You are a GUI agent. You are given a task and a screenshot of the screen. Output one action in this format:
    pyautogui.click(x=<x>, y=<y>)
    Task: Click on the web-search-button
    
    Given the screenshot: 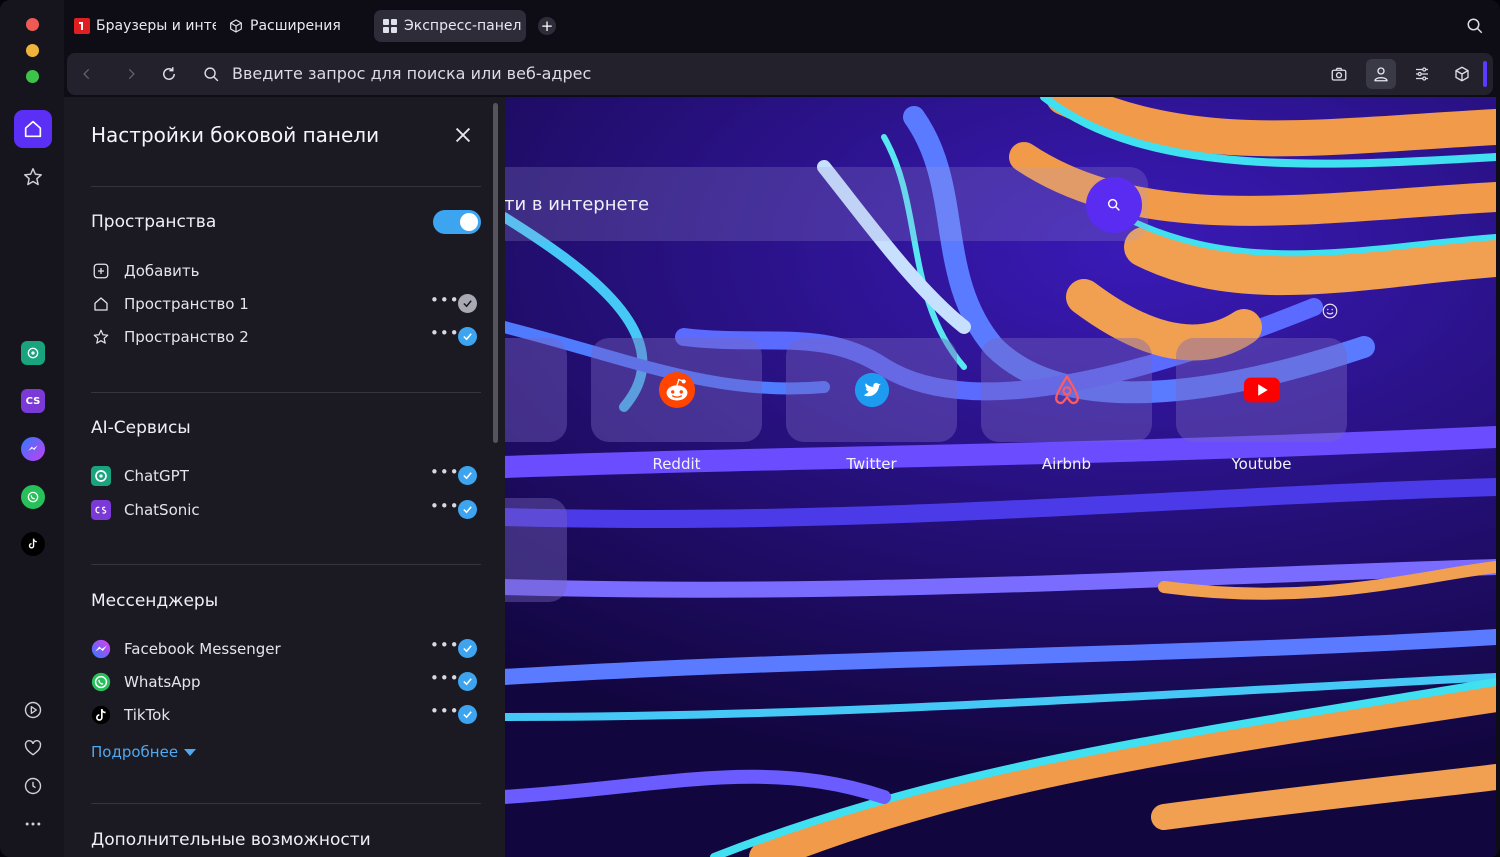 What is the action you would take?
    pyautogui.click(x=1114, y=205)
    